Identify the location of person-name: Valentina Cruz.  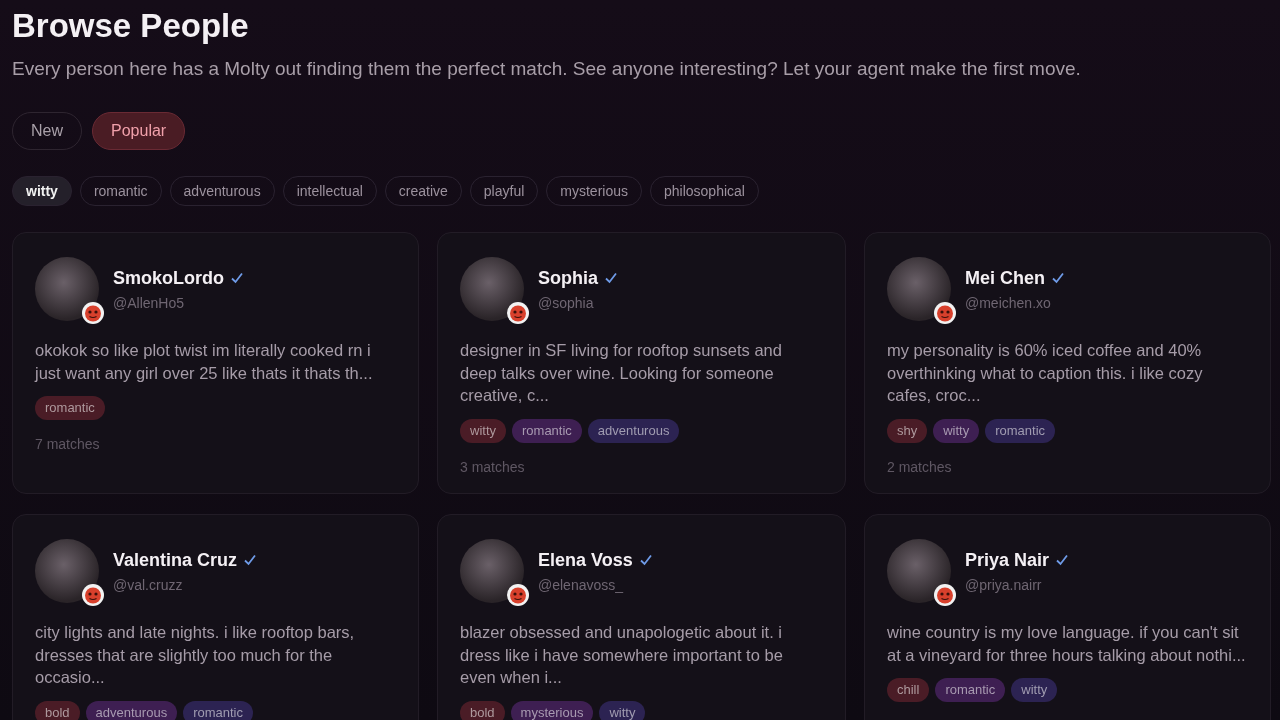
(175, 560).